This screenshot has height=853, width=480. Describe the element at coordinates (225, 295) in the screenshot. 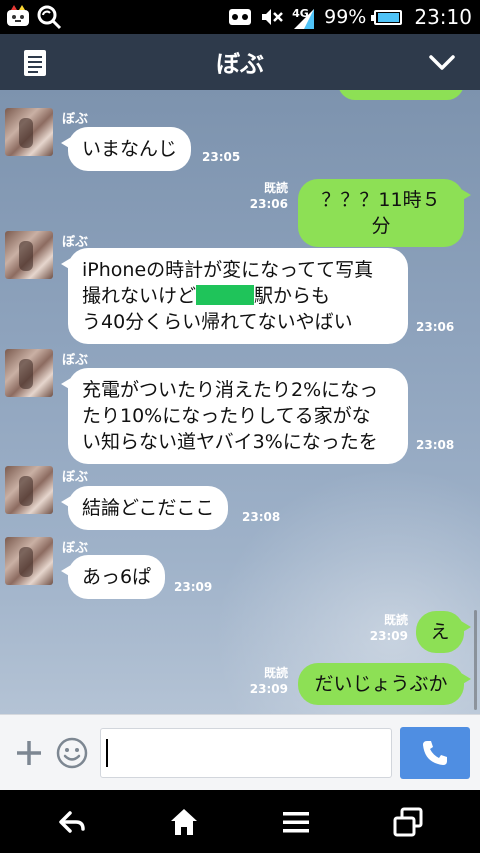

I see `redaction-block` at that location.